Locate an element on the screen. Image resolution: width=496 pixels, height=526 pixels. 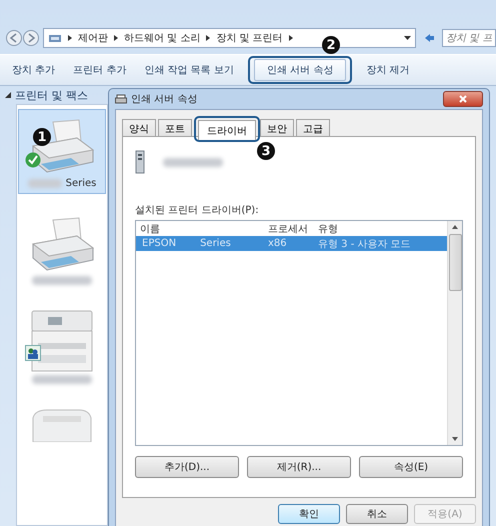
scroll-down-icon is located at coordinates (455, 439).